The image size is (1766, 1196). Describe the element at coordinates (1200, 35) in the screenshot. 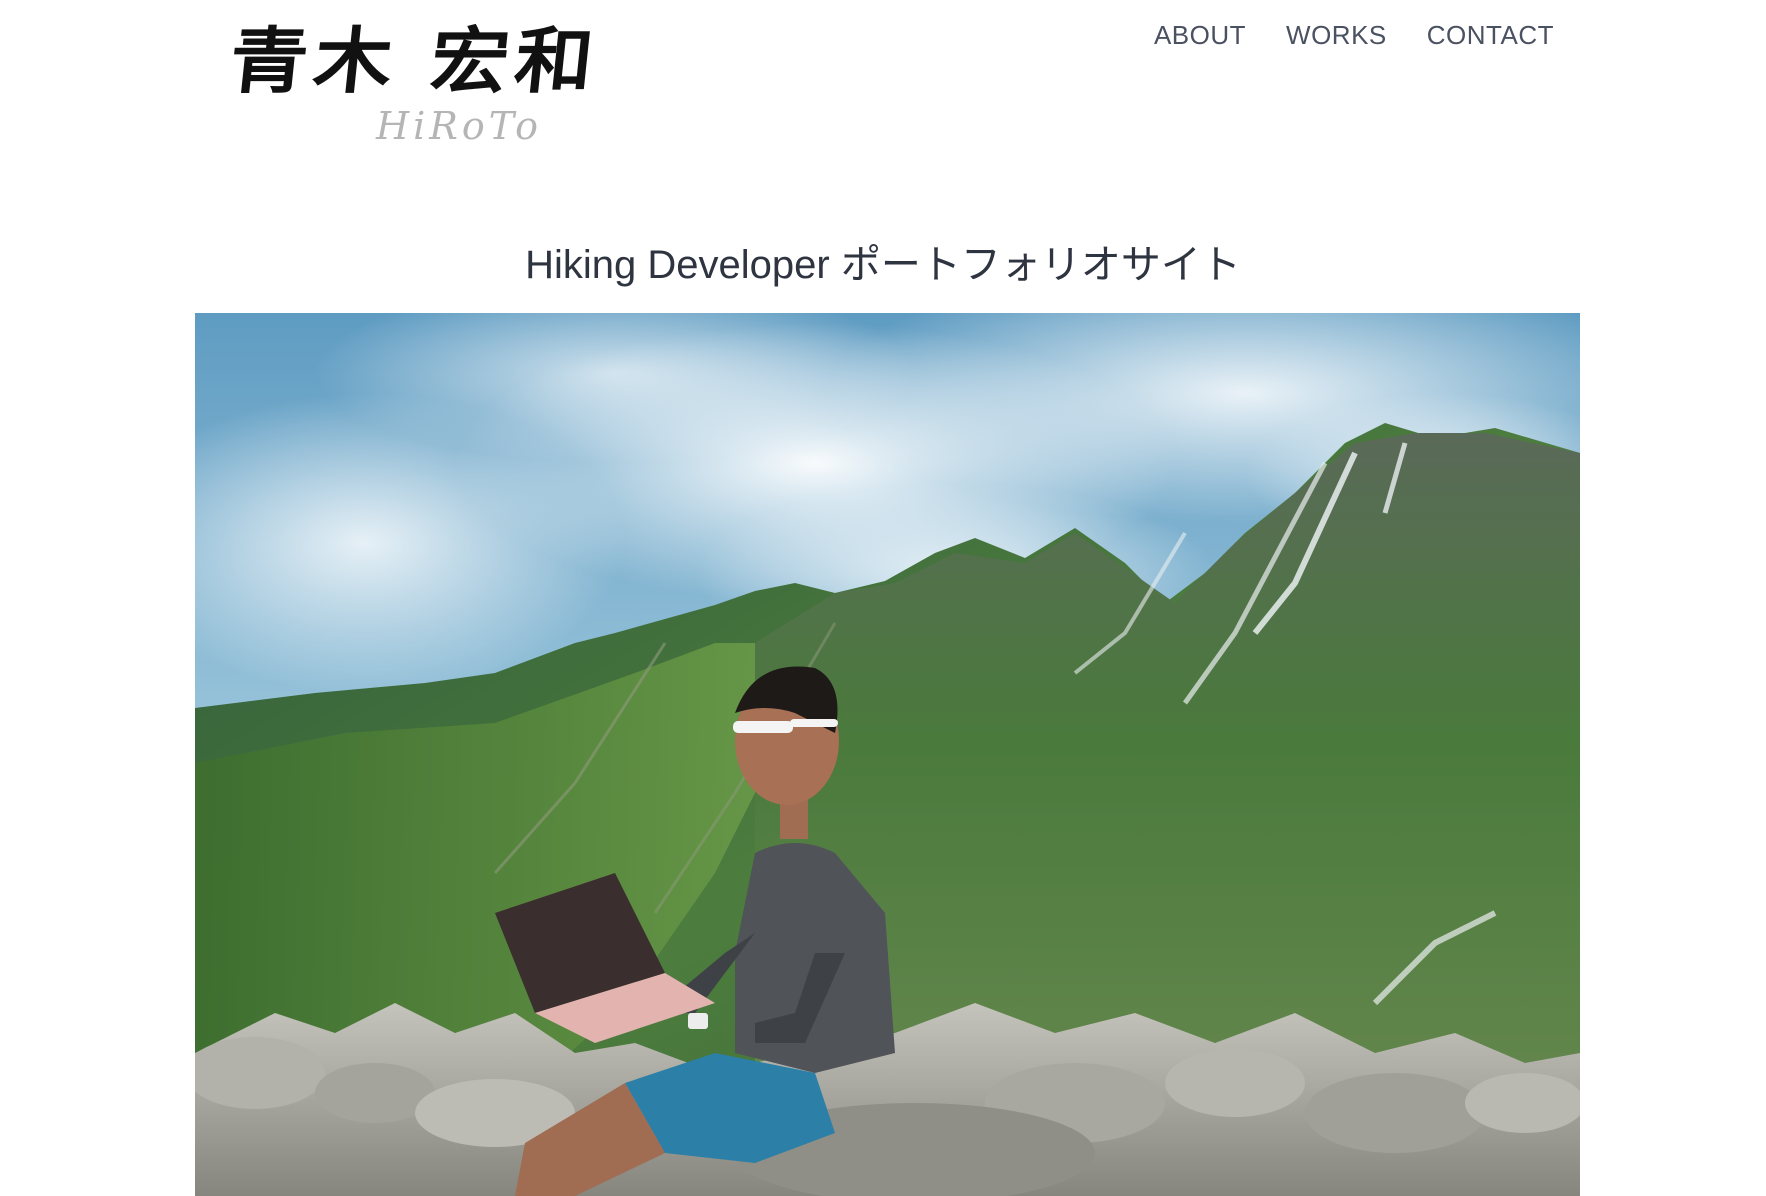

I see `nav-about: ABOUT` at that location.